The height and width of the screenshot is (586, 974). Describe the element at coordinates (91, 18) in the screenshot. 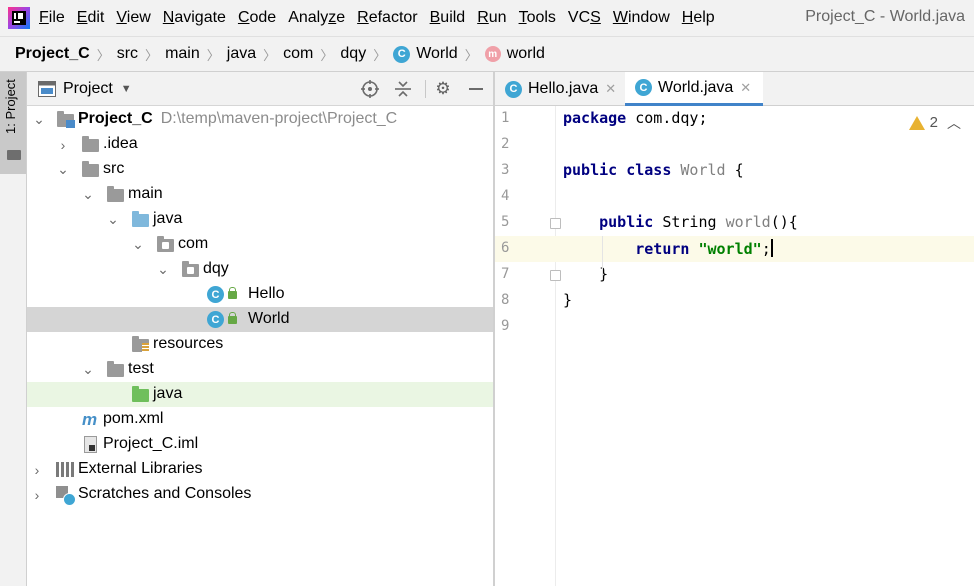

I see `menu-item: Edit` at that location.